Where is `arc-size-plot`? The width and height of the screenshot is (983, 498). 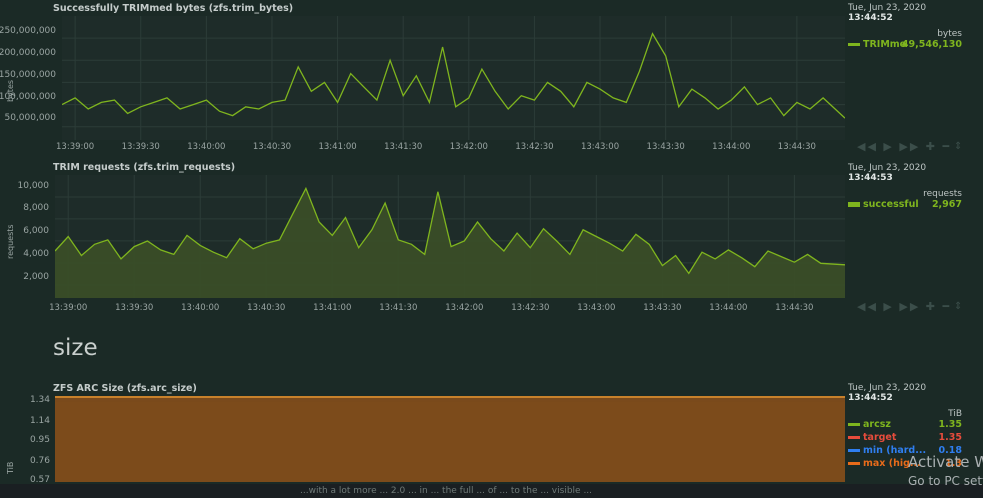 arc-size-plot is located at coordinates (450, 439).